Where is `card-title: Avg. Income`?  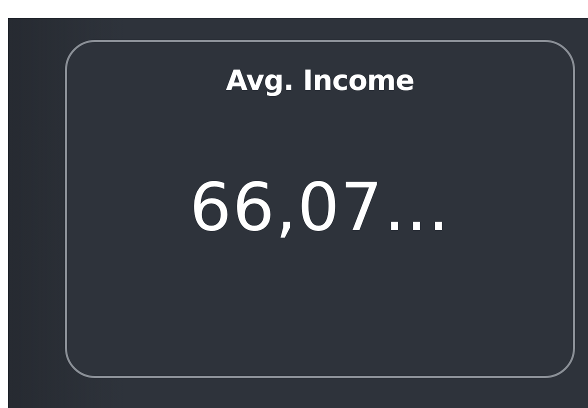 card-title: Avg. Income is located at coordinates (320, 80).